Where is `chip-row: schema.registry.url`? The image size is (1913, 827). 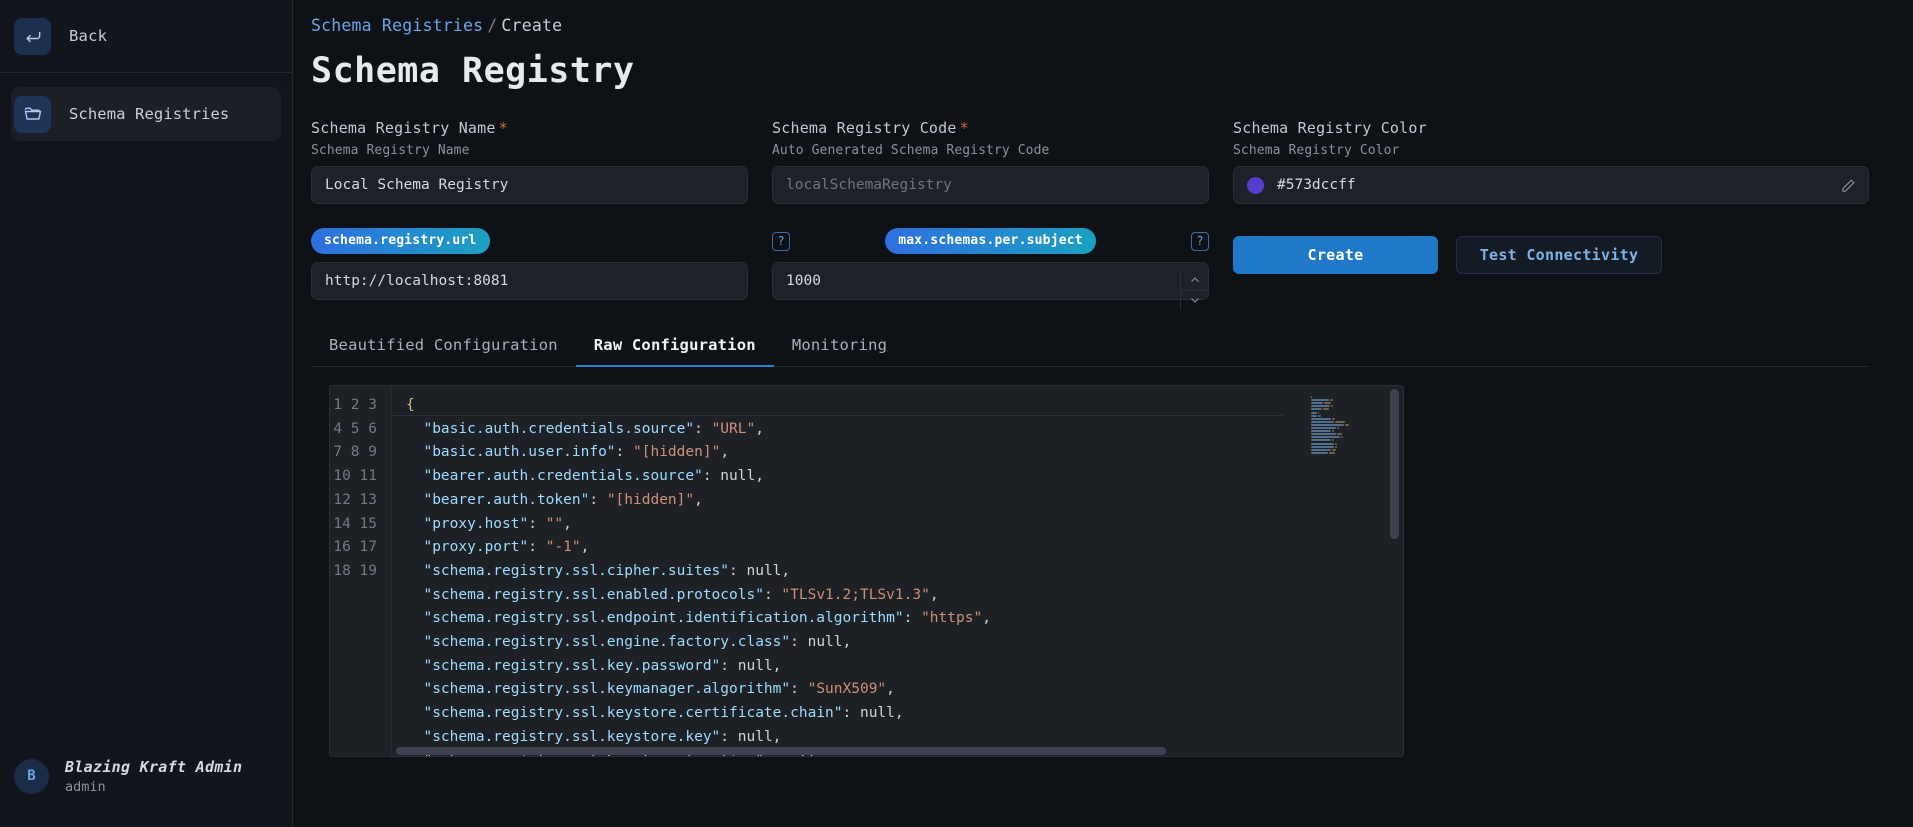
chip-row: schema.registry.url is located at coordinates (529, 241).